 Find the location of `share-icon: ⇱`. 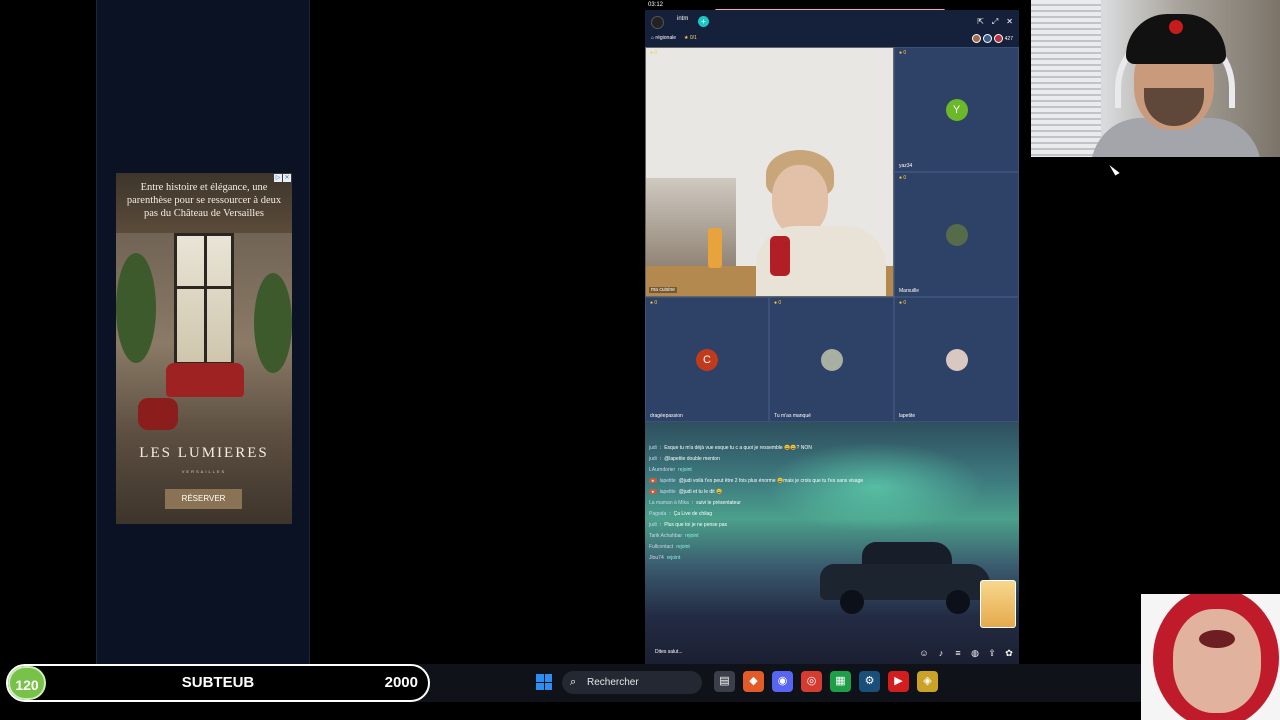

share-icon: ⇱ is located at coordinates (980, 22).